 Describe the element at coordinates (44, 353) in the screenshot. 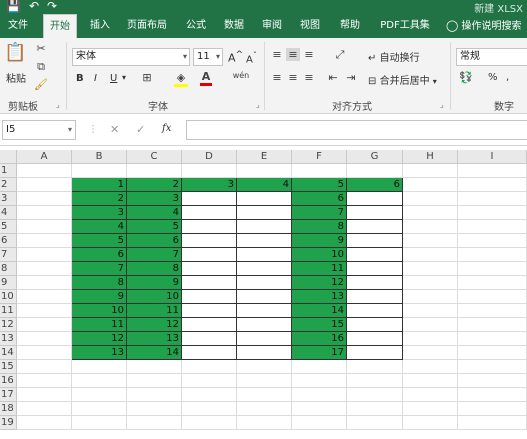

I see `cell-a14` at that location.